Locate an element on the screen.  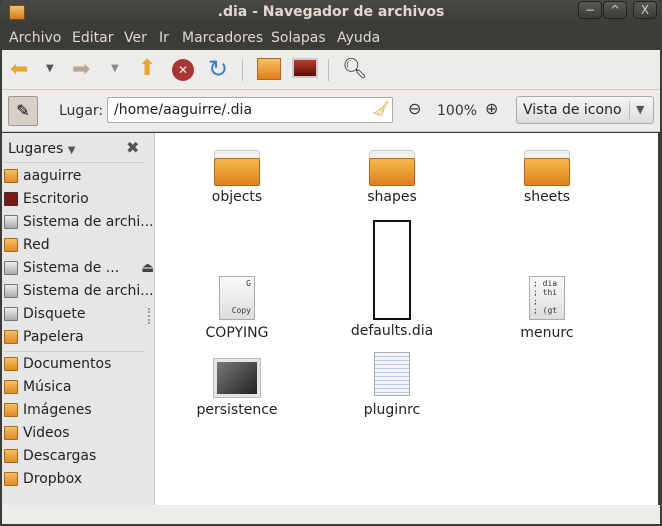
file-item-persistence: persistence is located at coordinates (237, 388).